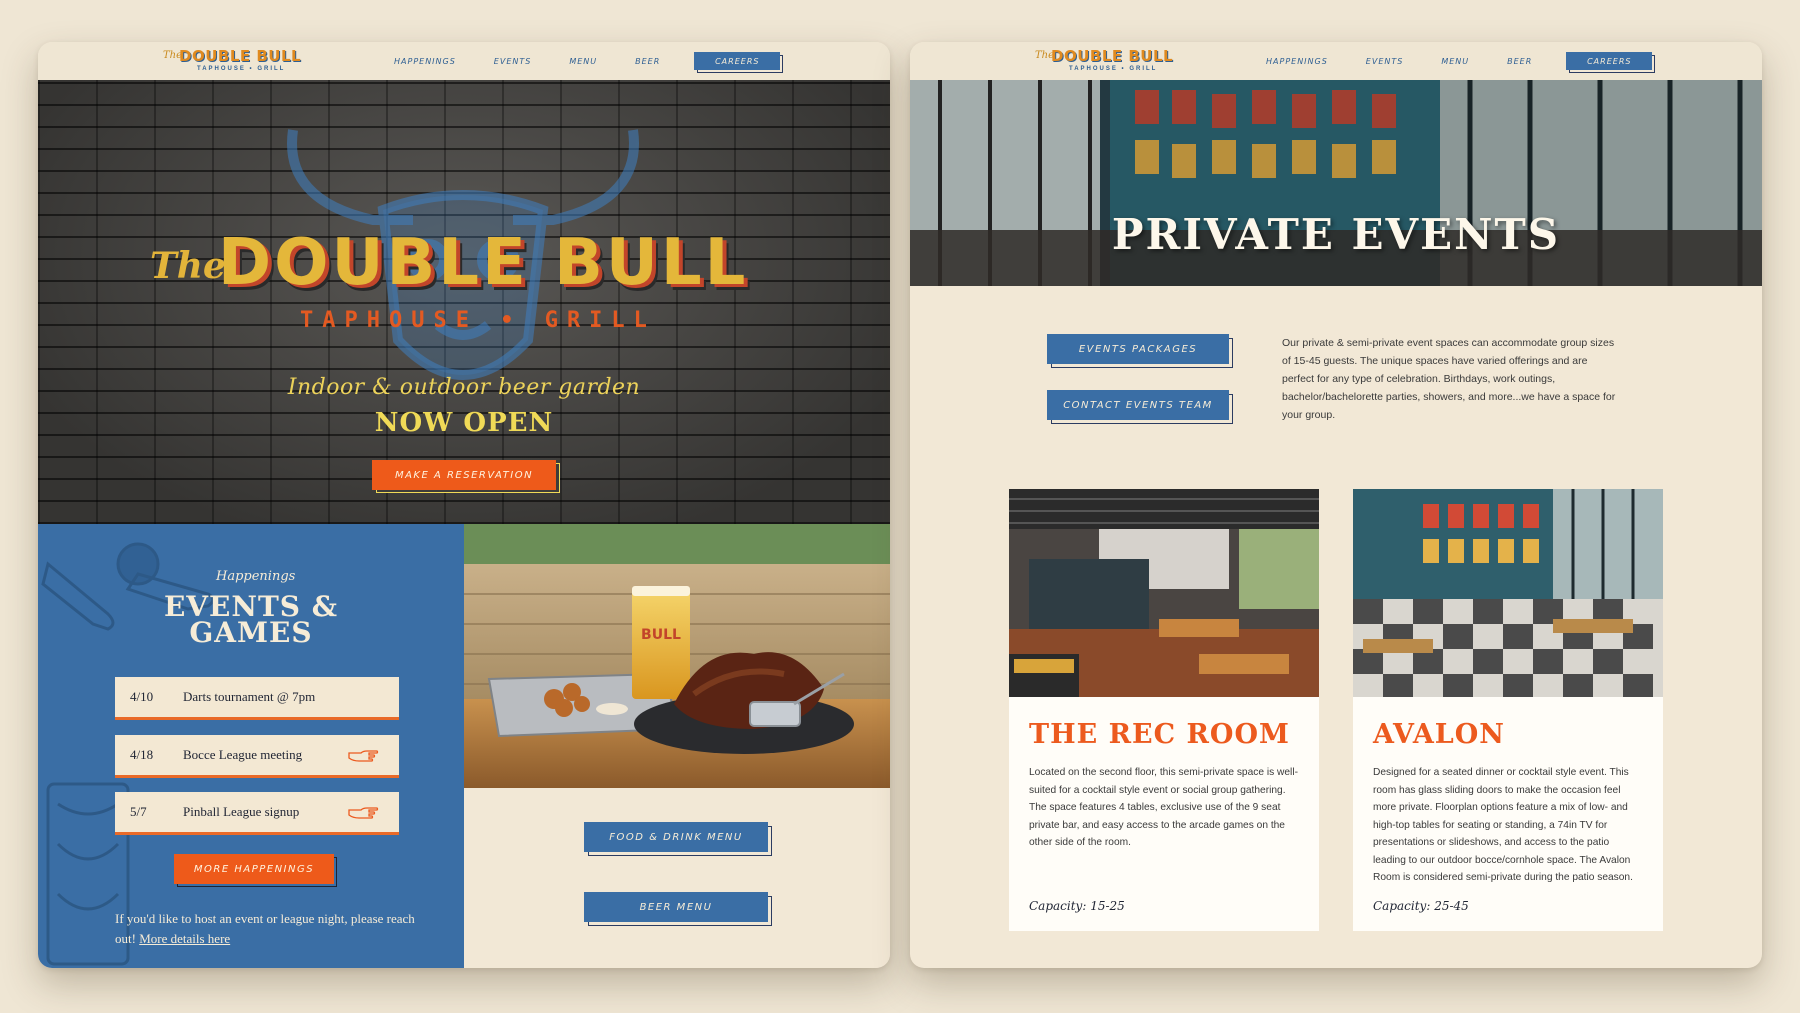 This screenshot has width=1800, height=1013. Describe the element at coordinates (251, 632) in the screenshot. I see `happenings-title-line2: GAMES` at that location.